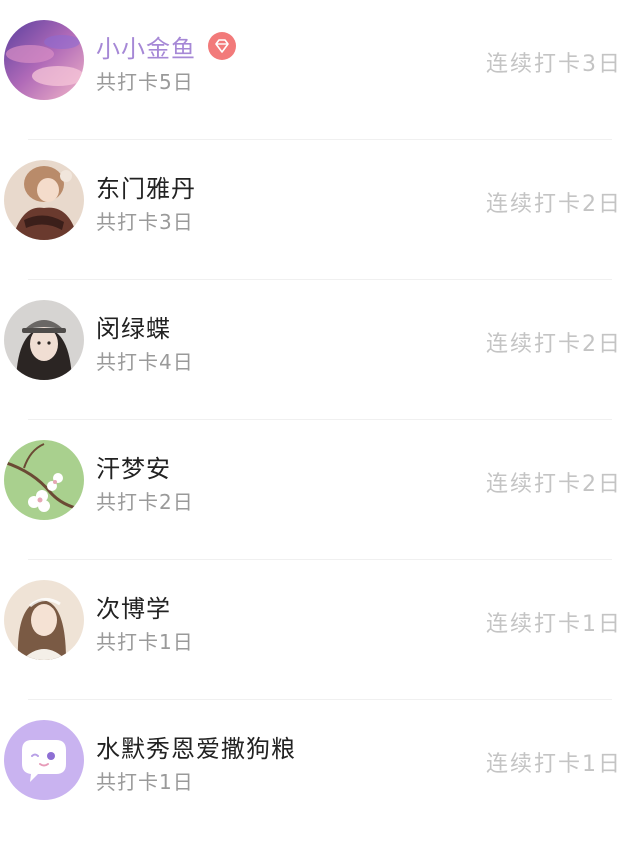 The height and width of the screenshot is (852, 640). Describe the element at coordinates (44, 760) in the screenshot. I see `default-chat-avatar` at that location.